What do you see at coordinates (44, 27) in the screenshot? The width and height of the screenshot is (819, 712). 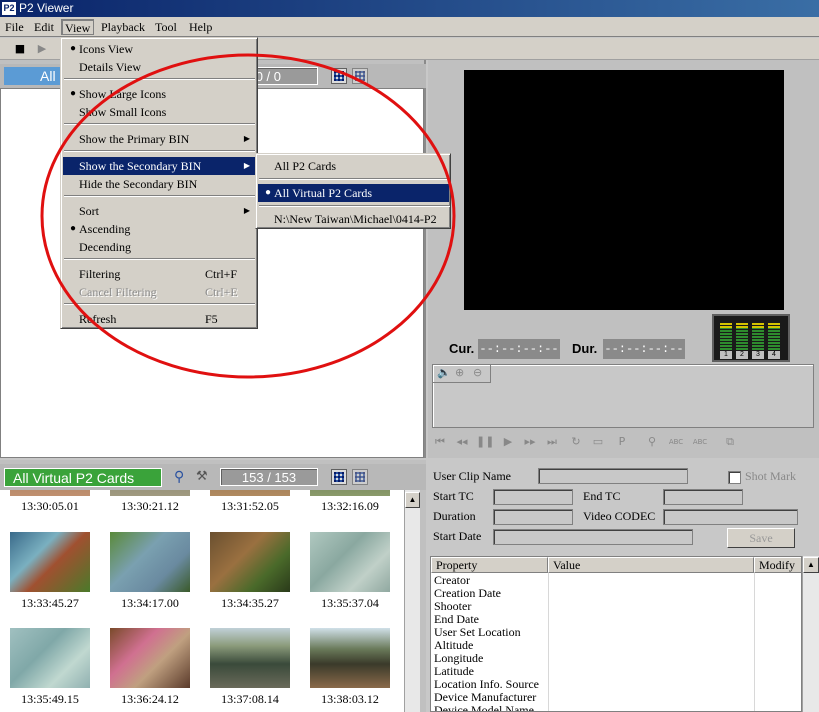 I see `menu-edit: Edit` at bounding box center [44, 27].